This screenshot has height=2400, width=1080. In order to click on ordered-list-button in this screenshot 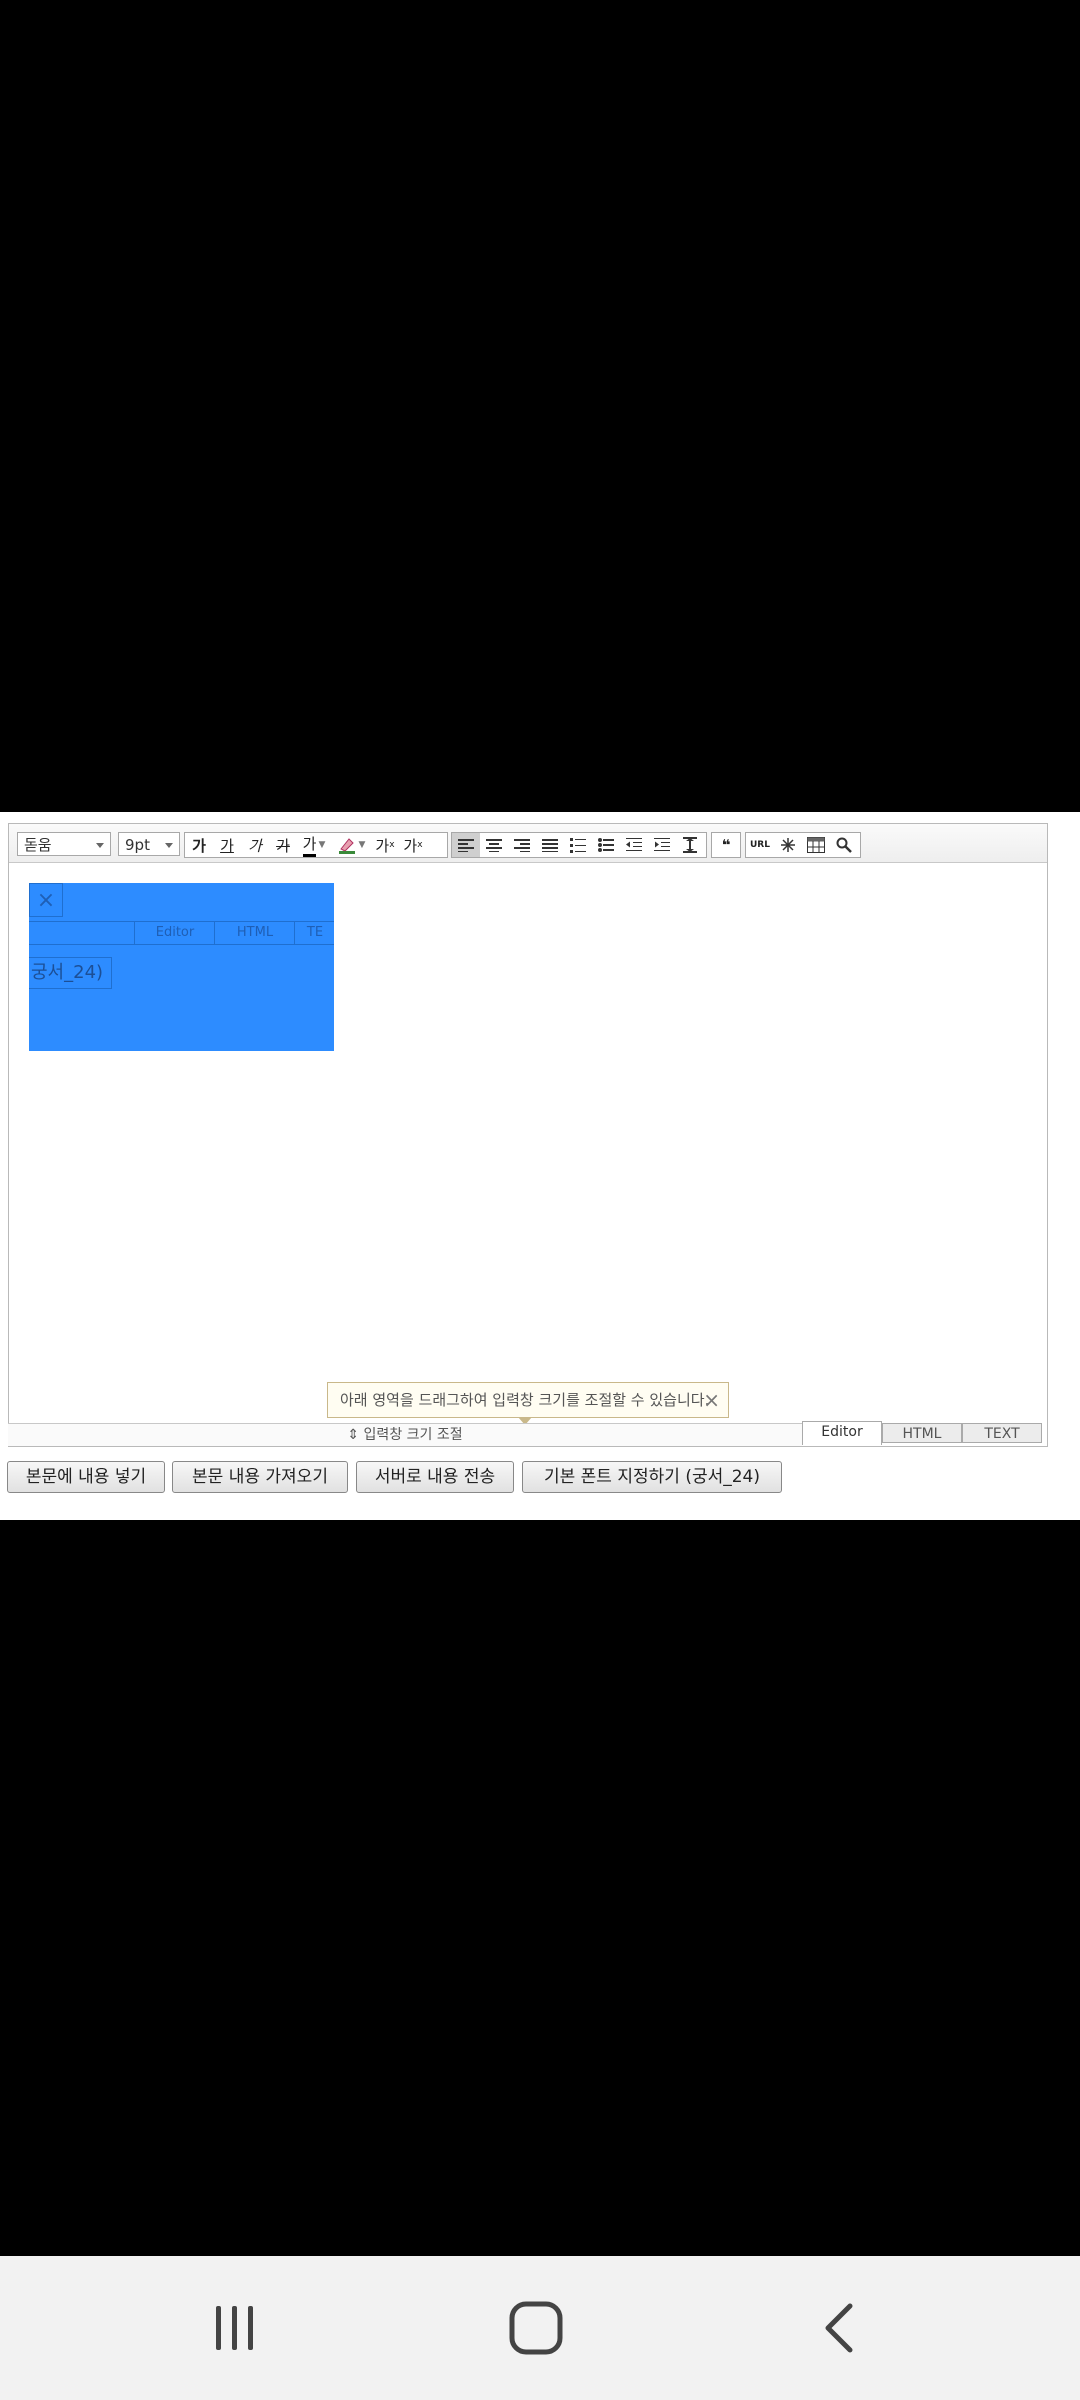, I will do `click(578, 845)`.